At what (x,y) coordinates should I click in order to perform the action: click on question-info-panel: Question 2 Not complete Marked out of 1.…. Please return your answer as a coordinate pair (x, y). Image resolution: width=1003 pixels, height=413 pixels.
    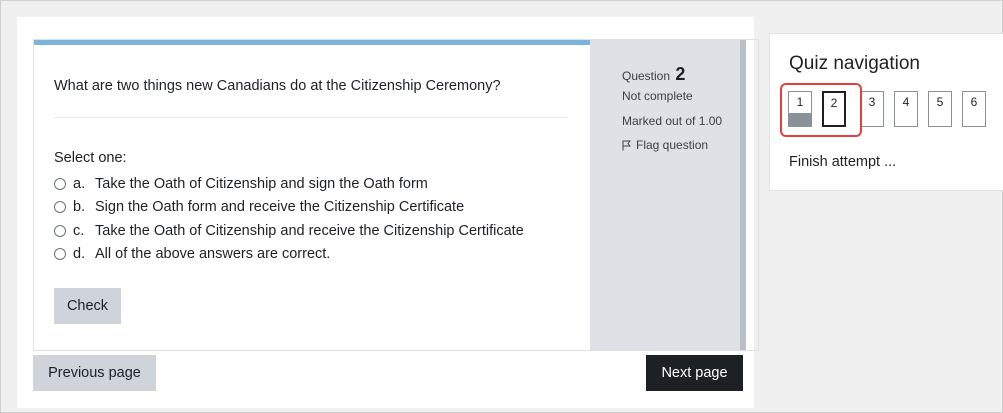
    Looking at the image, I should click on (665, 195).